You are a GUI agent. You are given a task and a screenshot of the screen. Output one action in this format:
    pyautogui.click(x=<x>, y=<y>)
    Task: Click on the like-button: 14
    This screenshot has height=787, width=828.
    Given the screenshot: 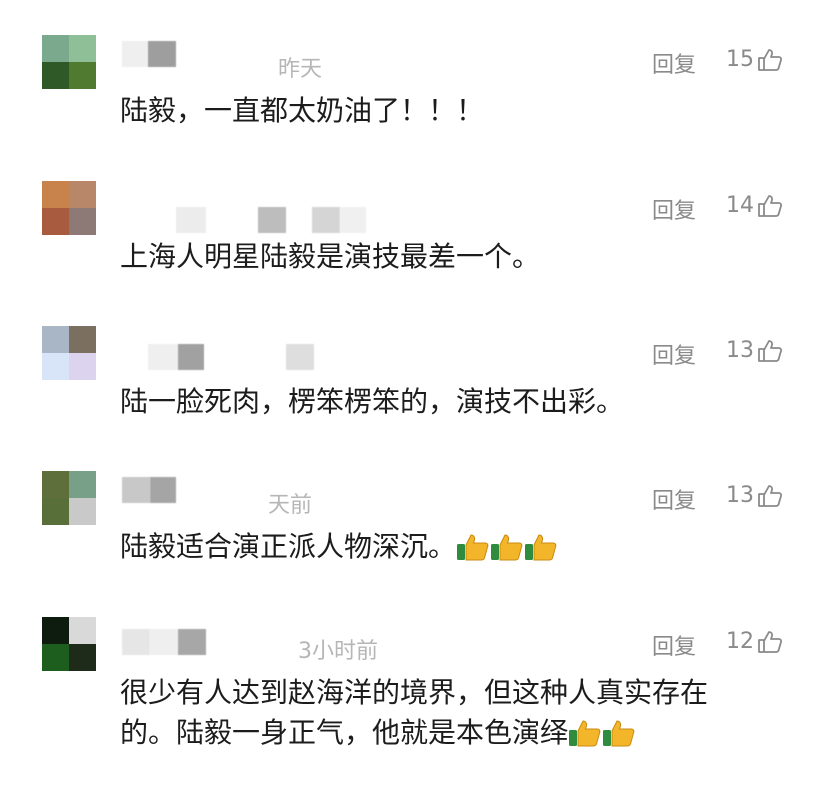 What is the action you would take?
    pyautogui.click(x=754, y=205)
    